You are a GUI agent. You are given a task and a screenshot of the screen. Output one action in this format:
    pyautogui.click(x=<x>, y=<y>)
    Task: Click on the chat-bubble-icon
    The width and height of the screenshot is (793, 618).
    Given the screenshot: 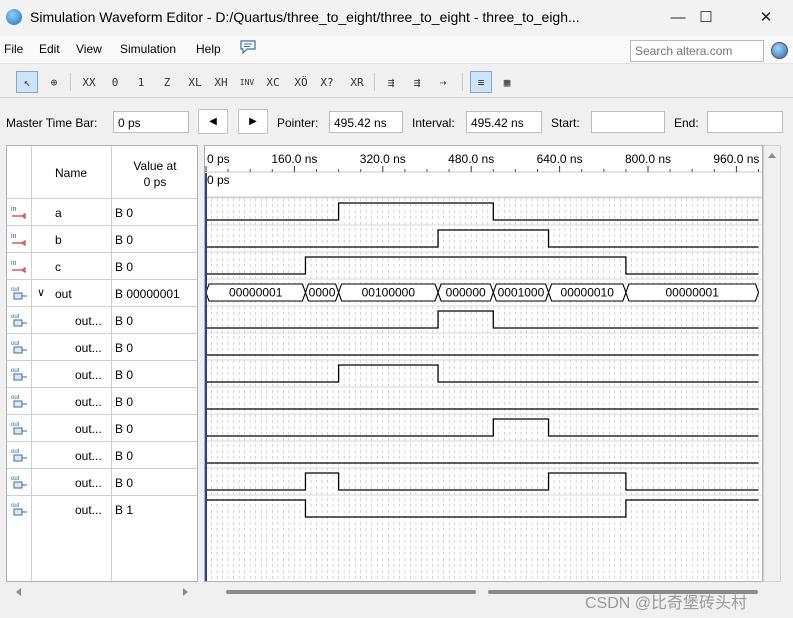 What is the action you would take?
    pyautogui.click(x=248, y=47)
    